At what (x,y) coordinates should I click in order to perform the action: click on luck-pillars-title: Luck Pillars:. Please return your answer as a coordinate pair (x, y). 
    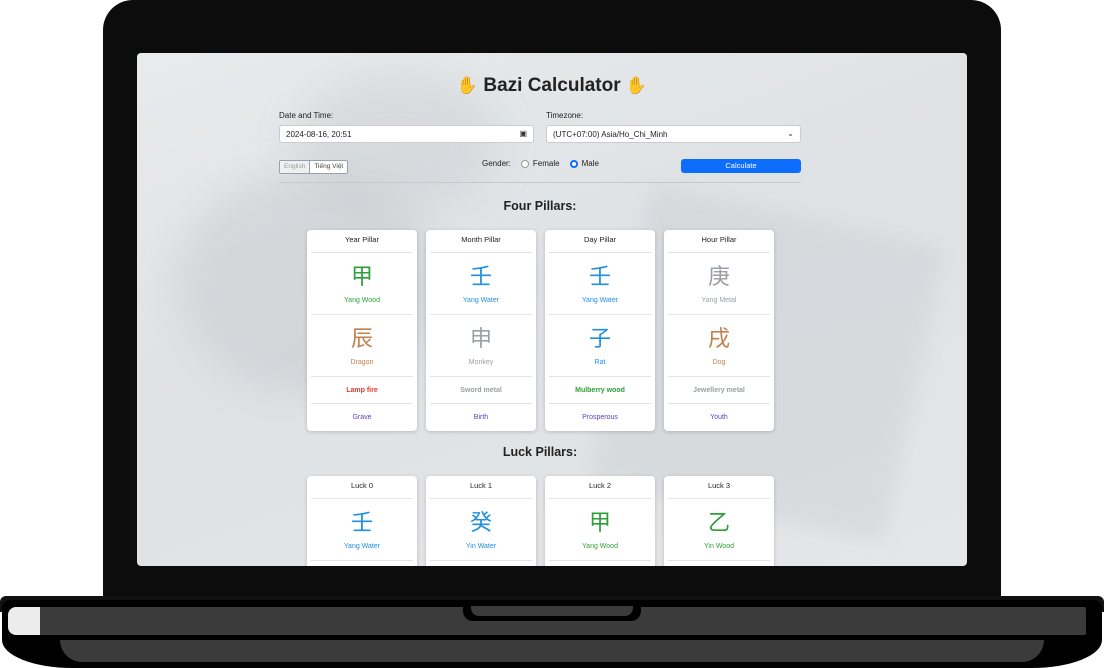
    Looking at the image, I should click on (540, 452).